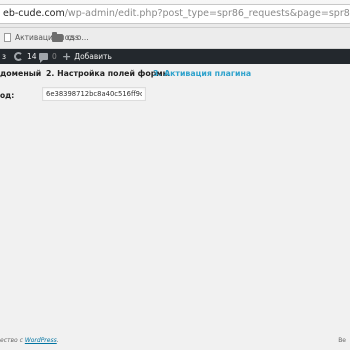 The width and height of the screenshot is (350, 350). Describe the element at coordinates (43, 58) in the screenshot. I see `comment-icon` at that location.